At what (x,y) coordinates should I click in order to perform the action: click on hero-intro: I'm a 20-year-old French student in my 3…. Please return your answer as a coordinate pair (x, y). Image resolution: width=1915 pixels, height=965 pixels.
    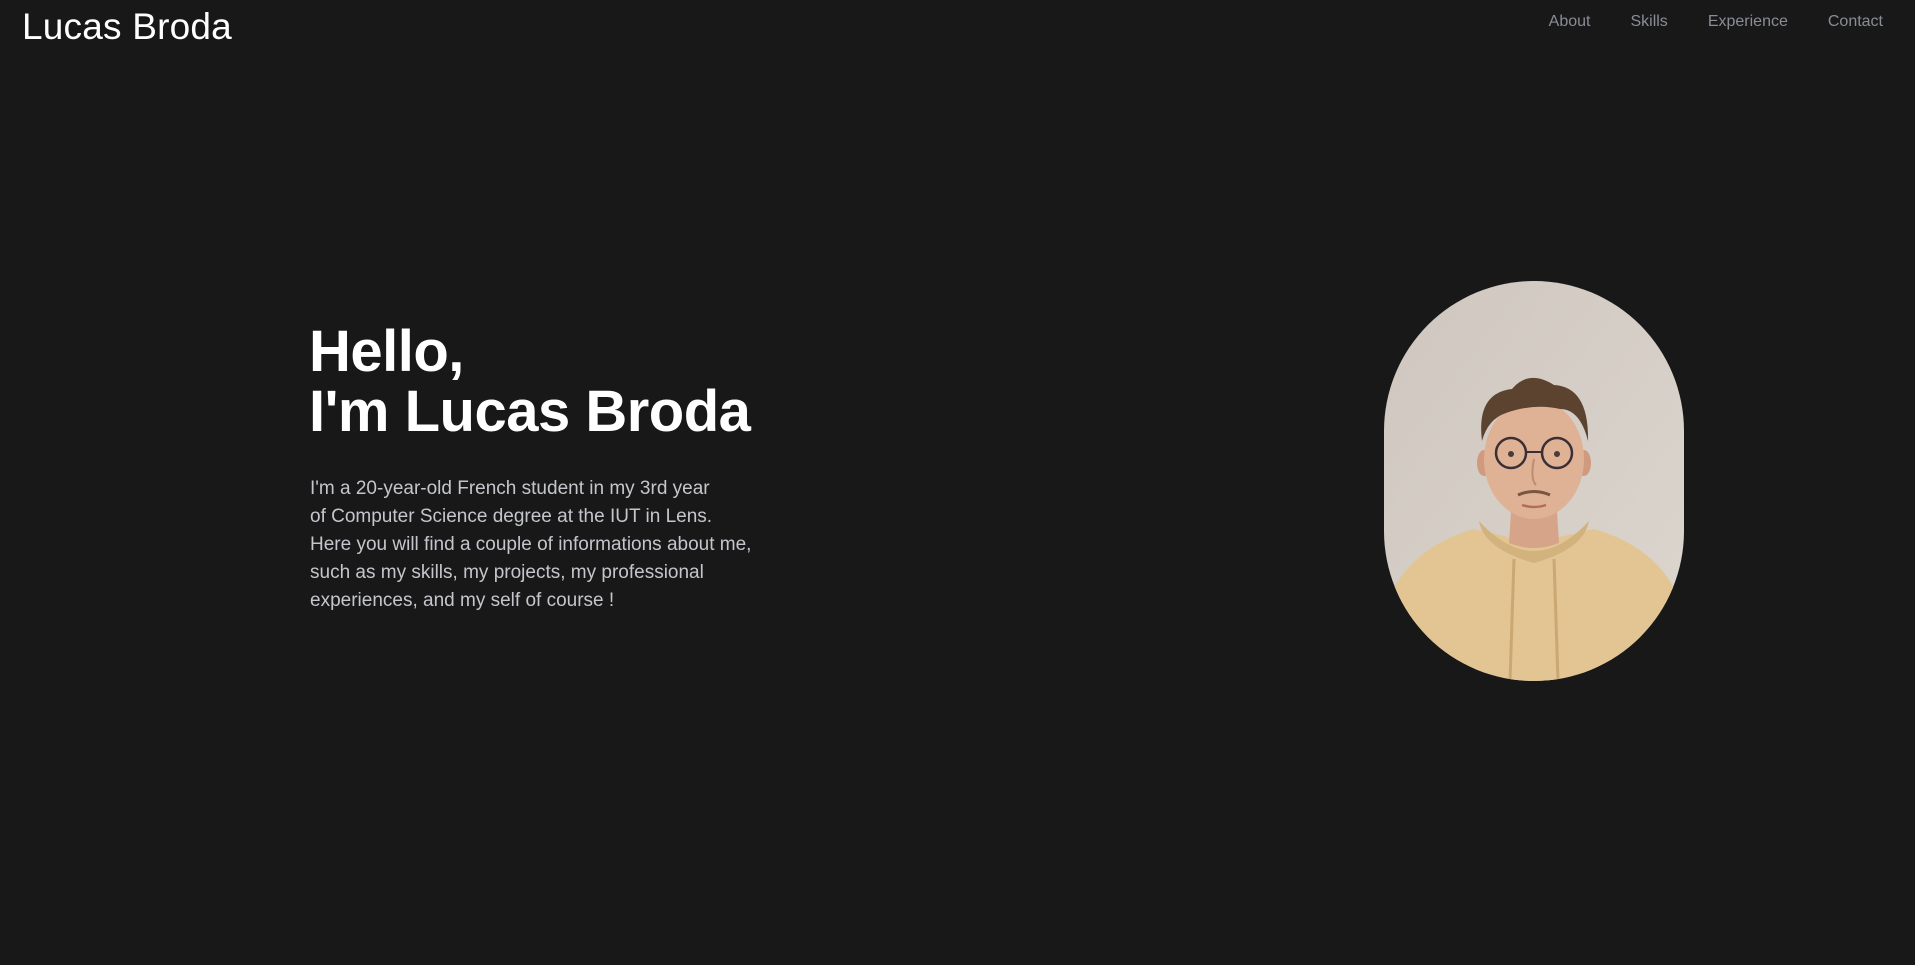
    Looking at the image, I should click on (570, 545).